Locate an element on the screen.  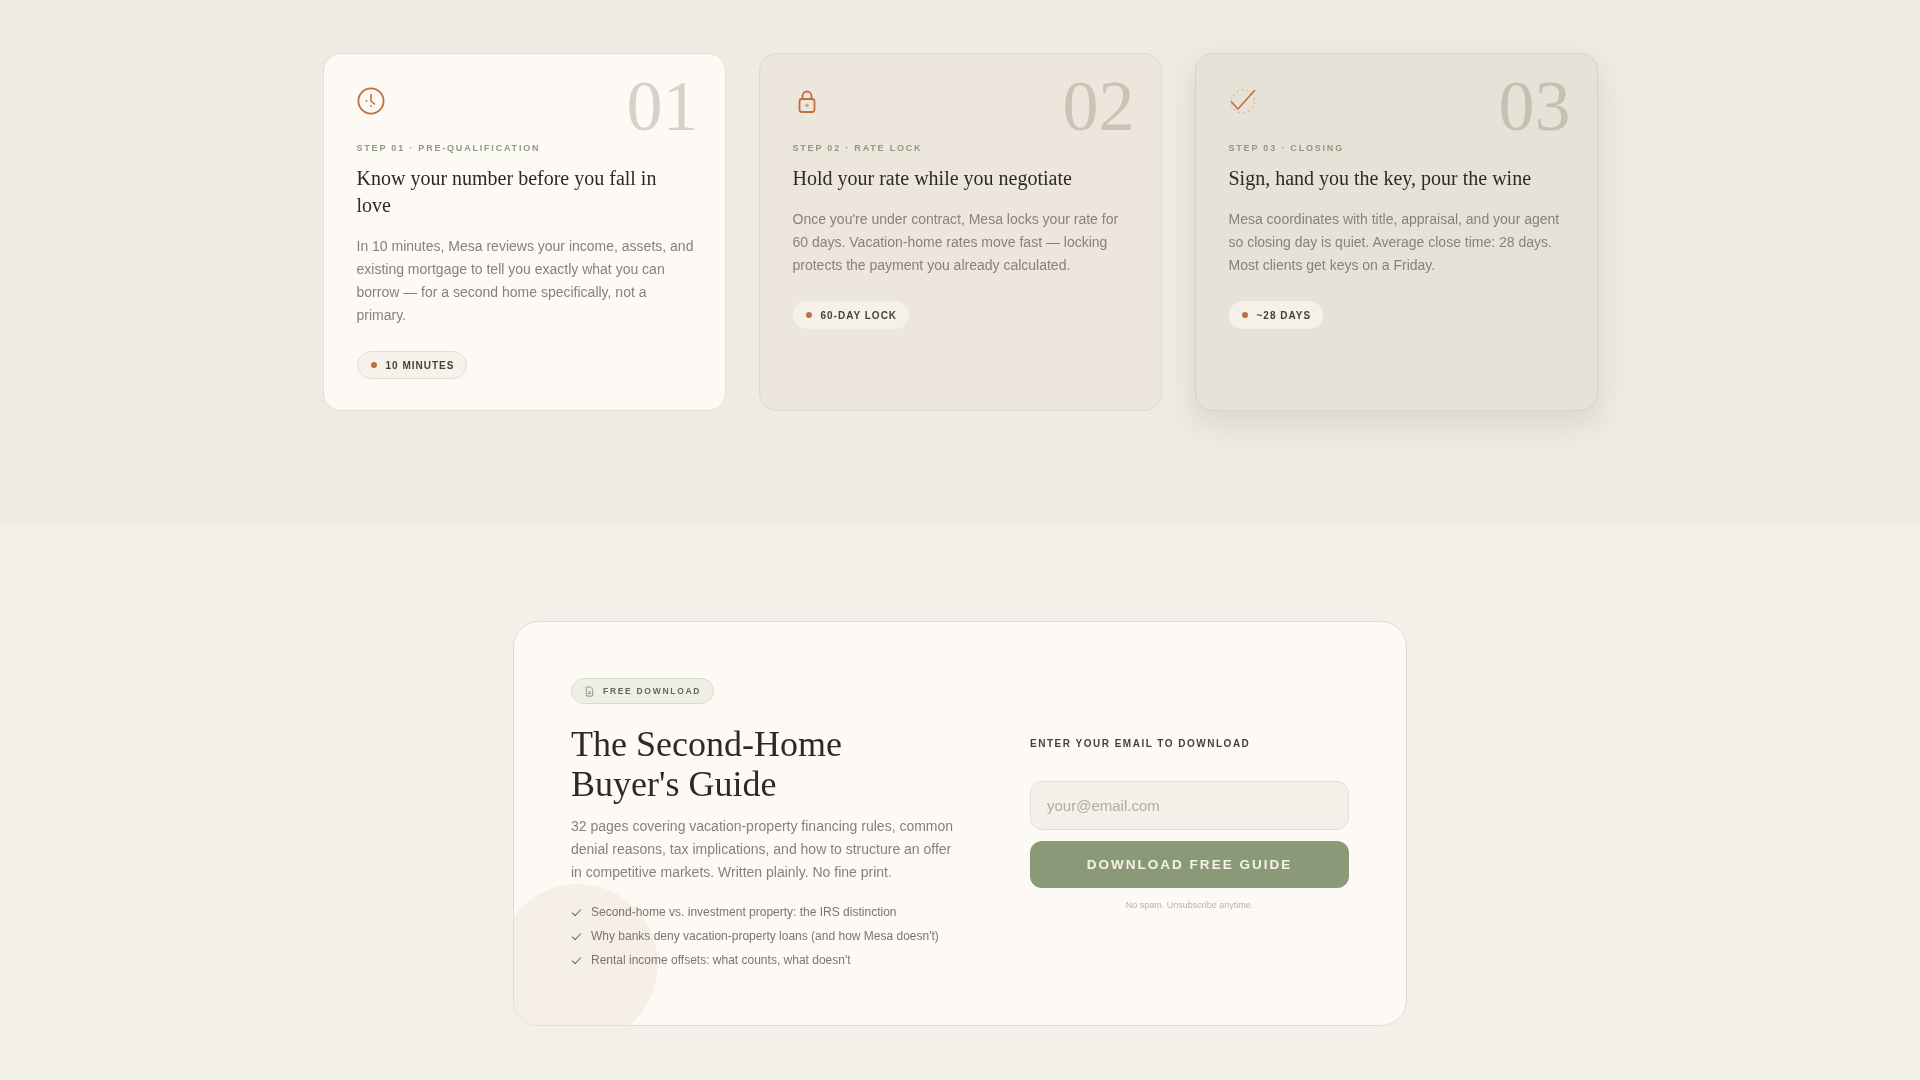
step-label: STEP 01 · PRE-QUALIFICATION is located at coordinates (449, 148).